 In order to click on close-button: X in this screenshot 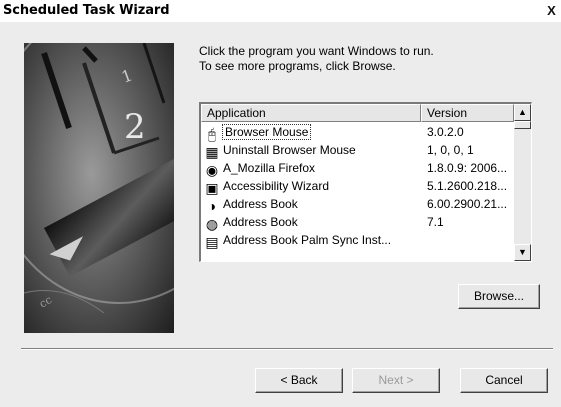, I will do `click(551, 11)`.